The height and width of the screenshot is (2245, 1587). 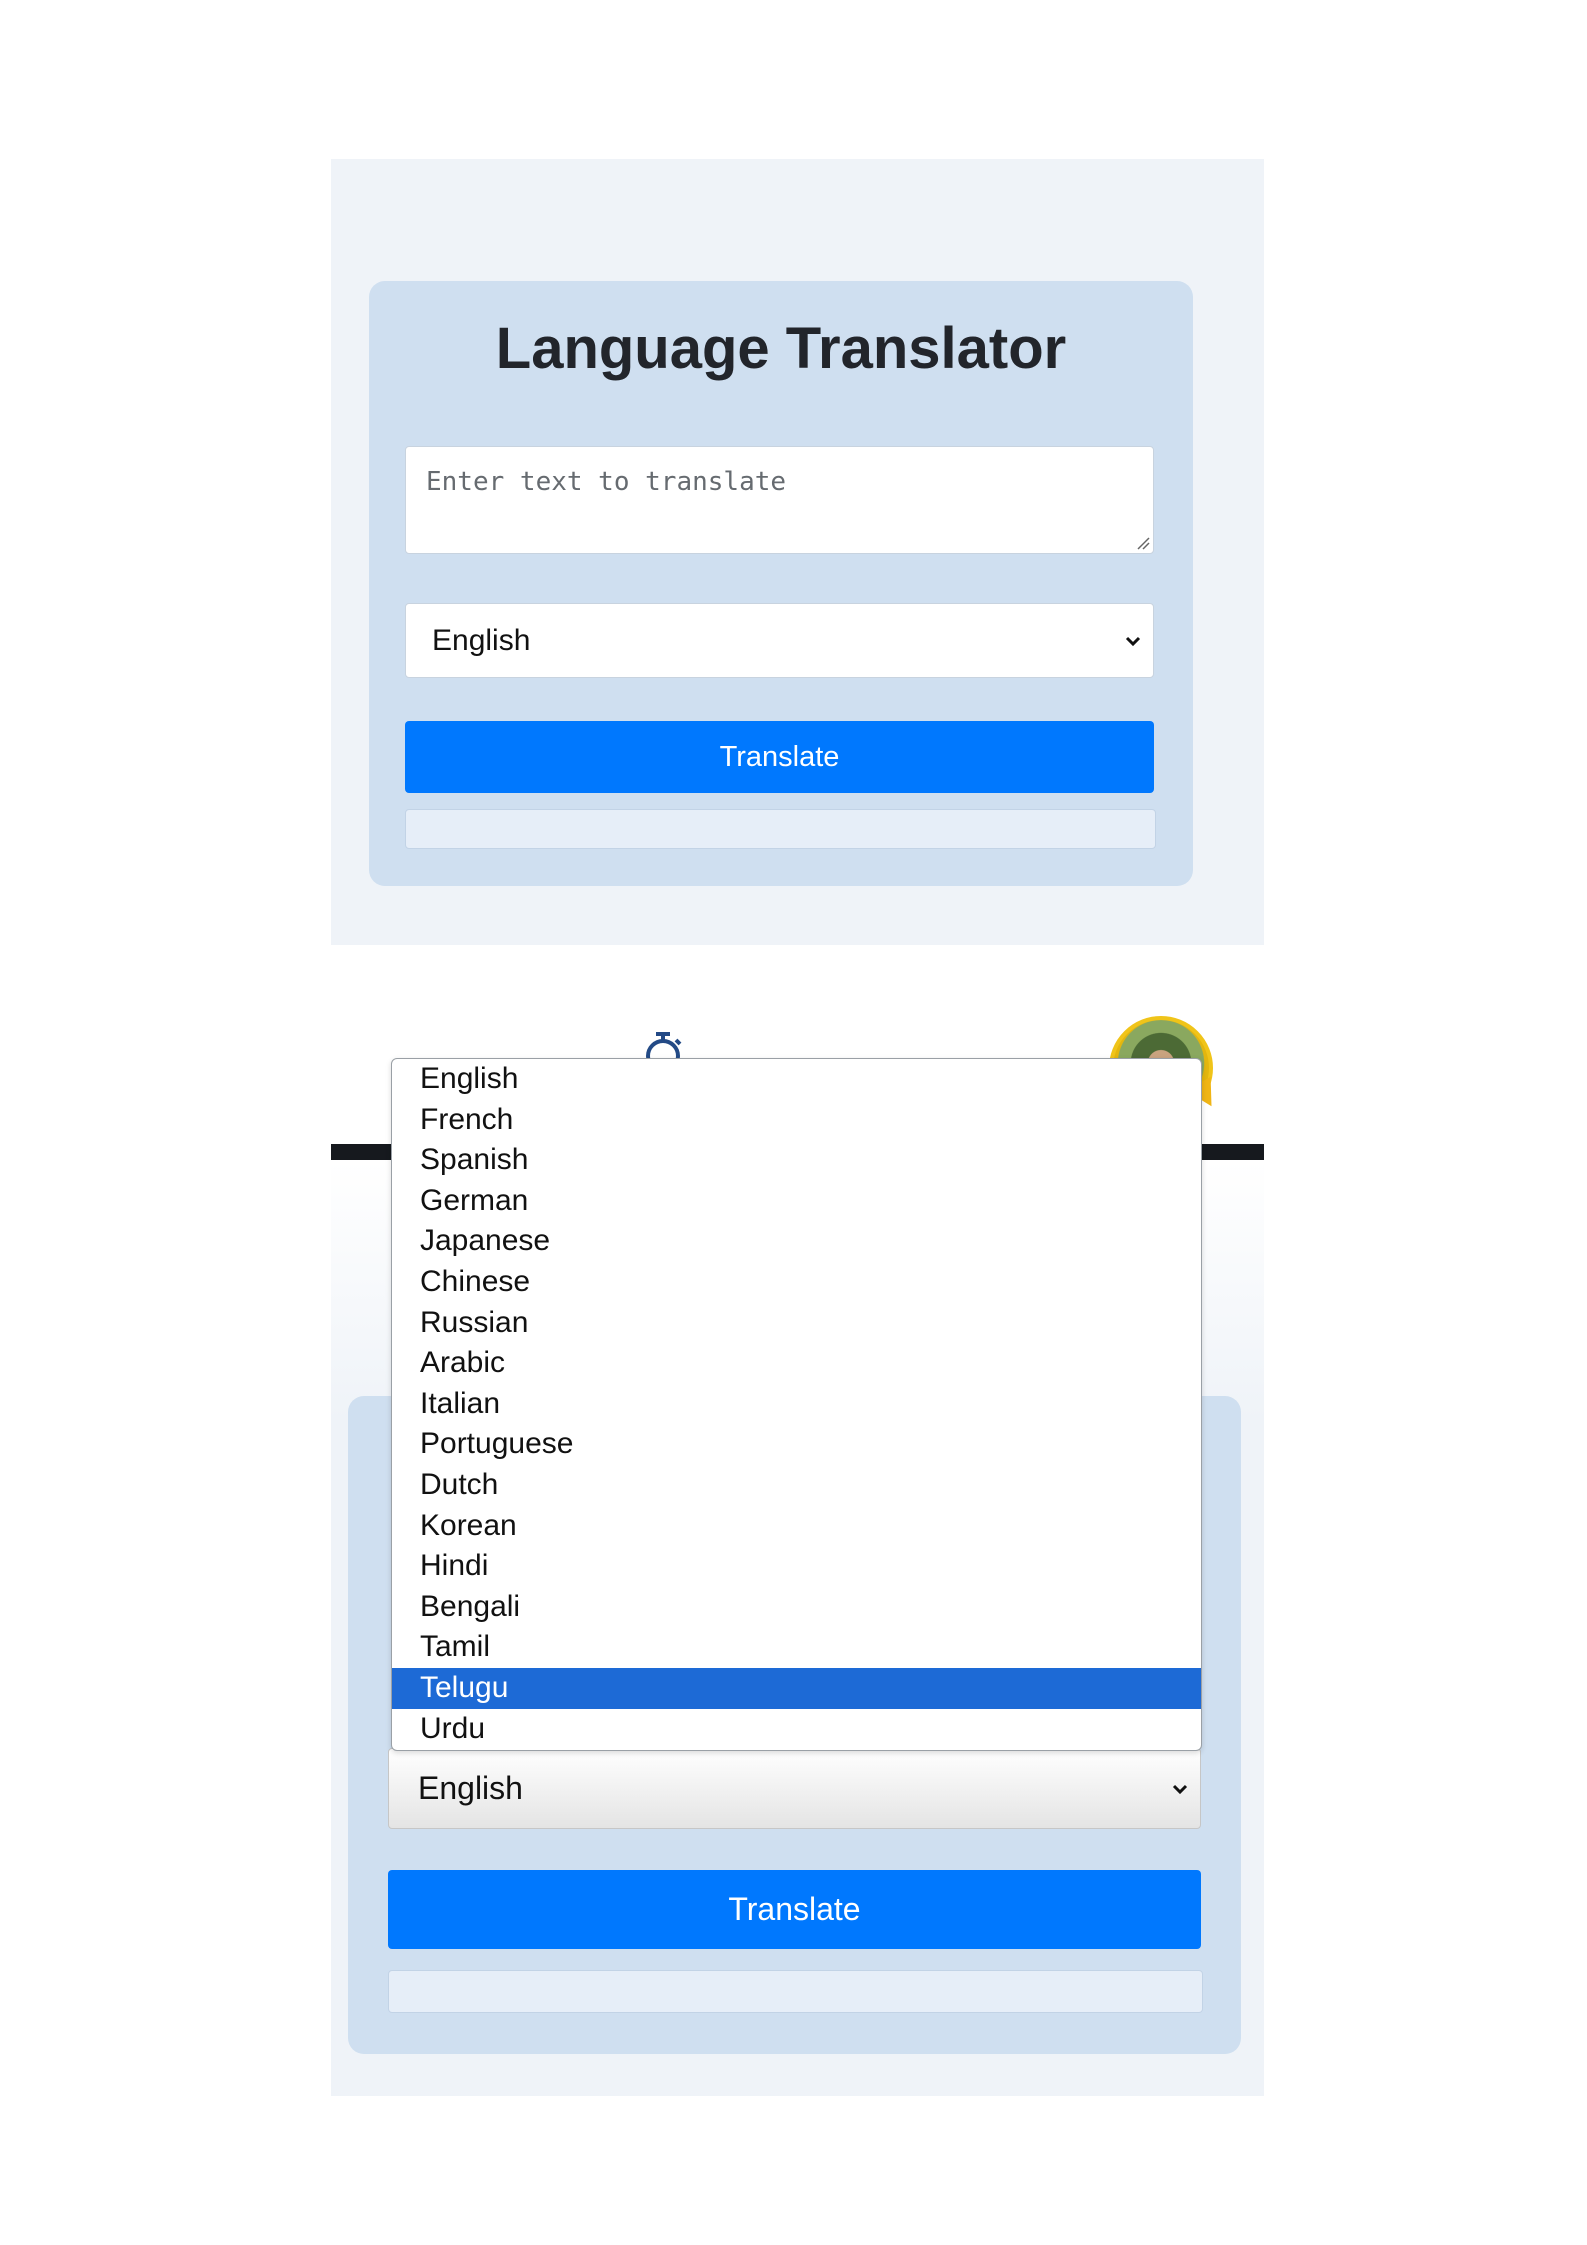 What do you see at coordinates (796, 1729) in the screenshot?
I see `language-option-urdu: Urdu` at bounding box center [796, 1729].